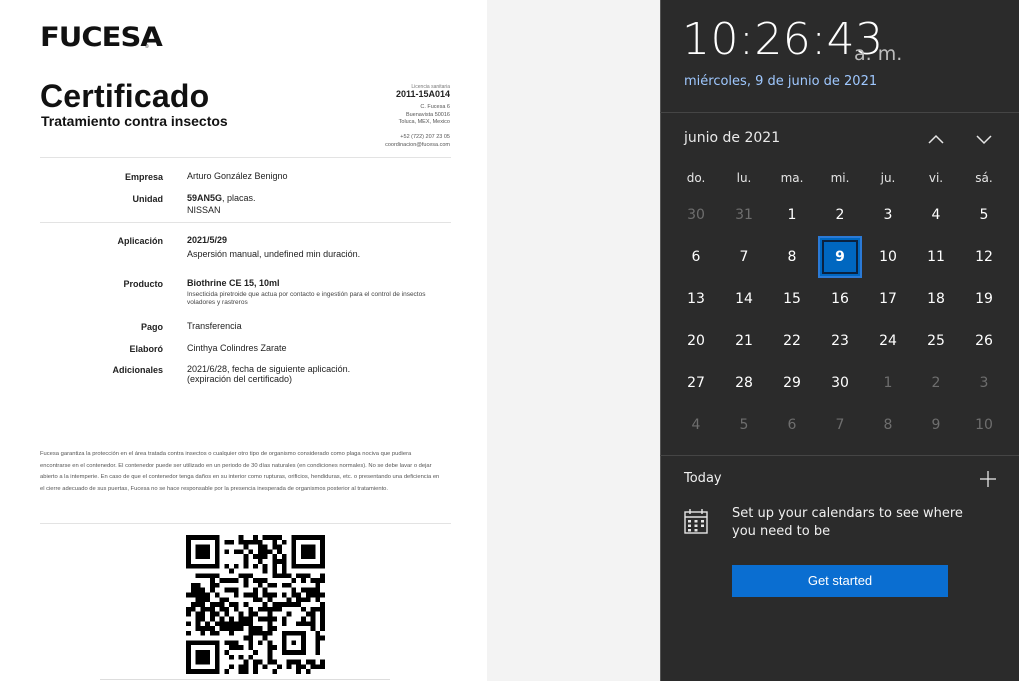 Image resolution: width=1019 pixels, height=681 pixels. What do you see at coordinates (205, 198) in the screenshot?
I see `unidad-plate: 59AN5G` at bounding box center [205, 198].